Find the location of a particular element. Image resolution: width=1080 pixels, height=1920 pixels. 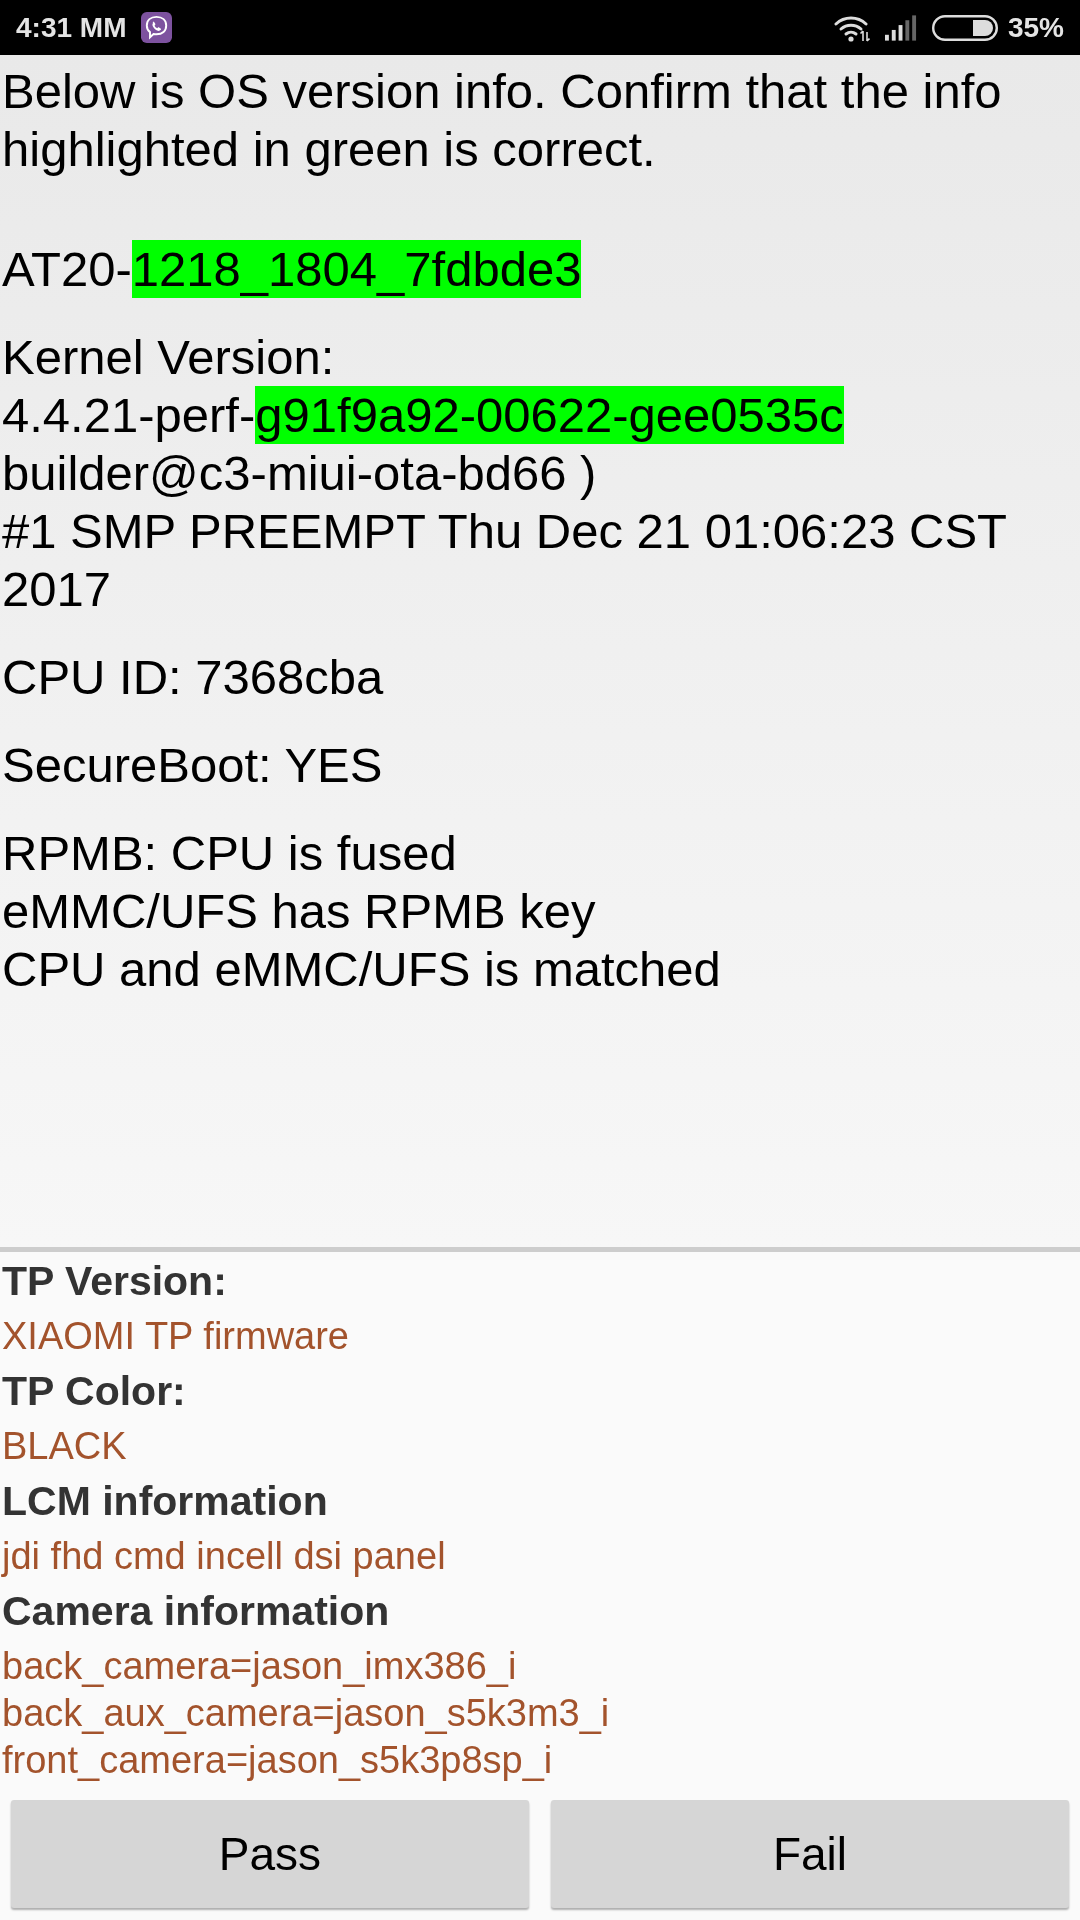

highlighted-text: g91f9a92-00622-gee0535c is located at coordinates (549, 415).